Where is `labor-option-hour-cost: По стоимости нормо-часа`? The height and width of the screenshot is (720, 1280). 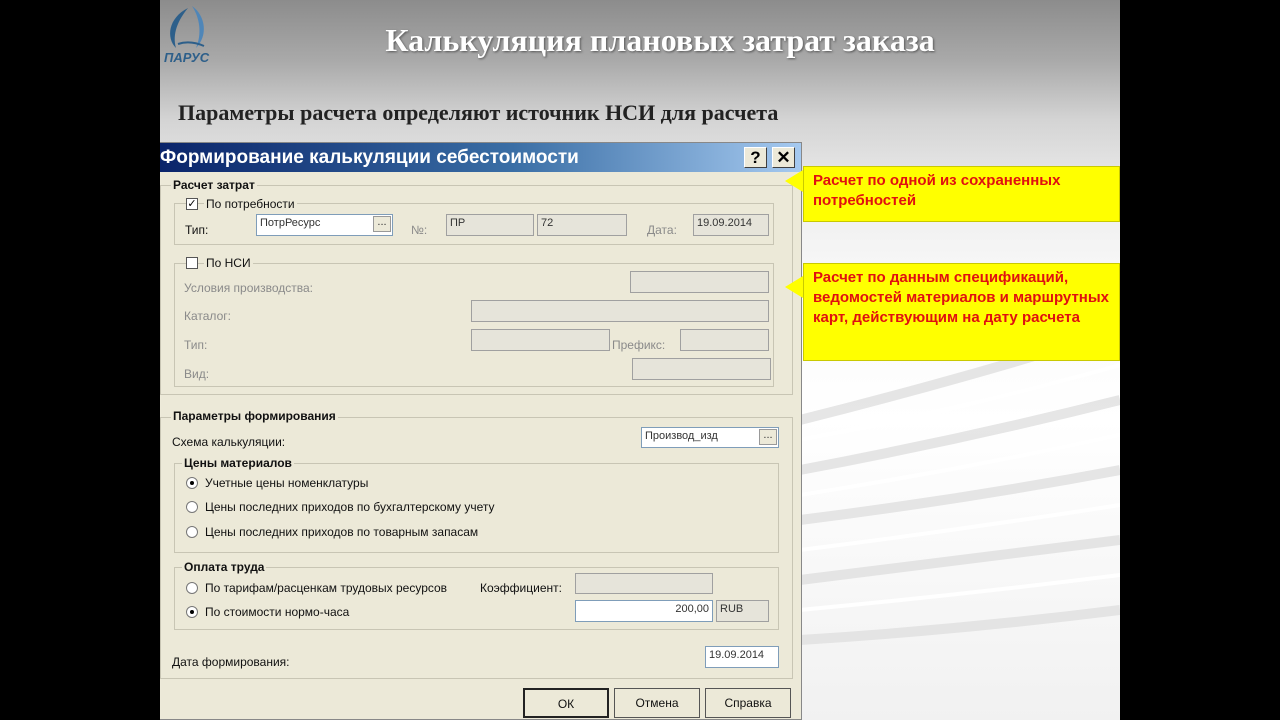
labor-option-hour-cost: По стоимости нормо-часа is located at coordinates (277, 612).